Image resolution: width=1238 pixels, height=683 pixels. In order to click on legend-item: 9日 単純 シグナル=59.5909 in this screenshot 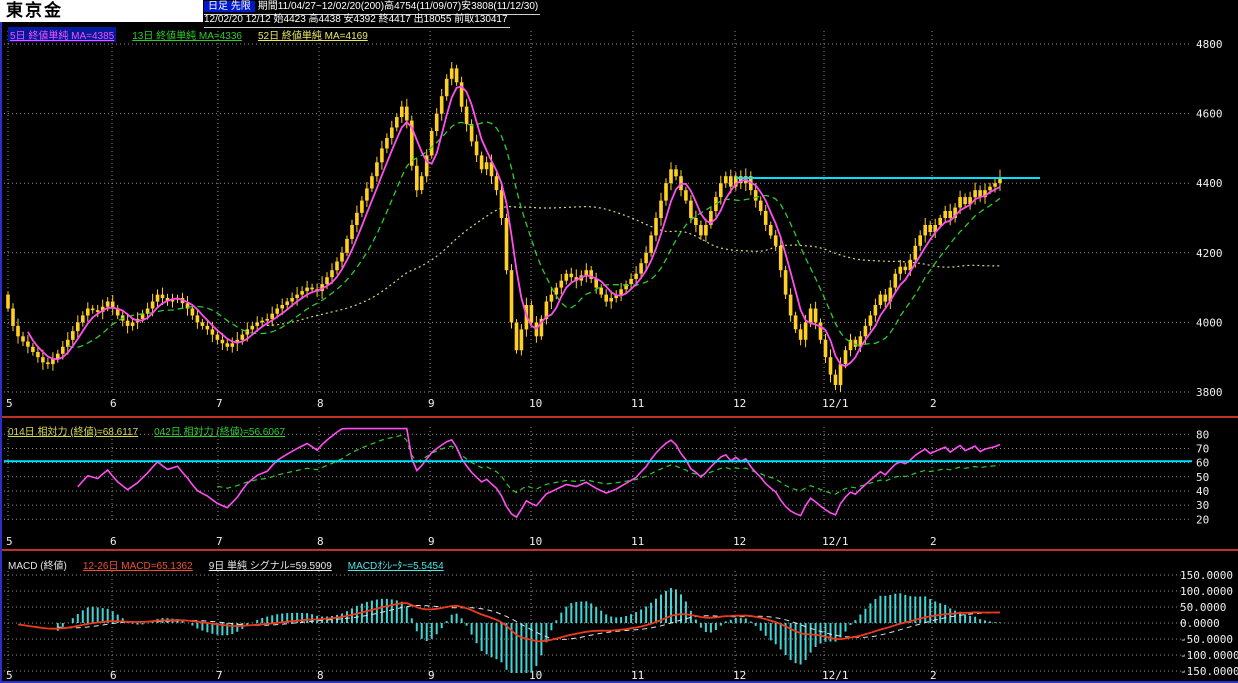, I will do `click(270, 564)`.